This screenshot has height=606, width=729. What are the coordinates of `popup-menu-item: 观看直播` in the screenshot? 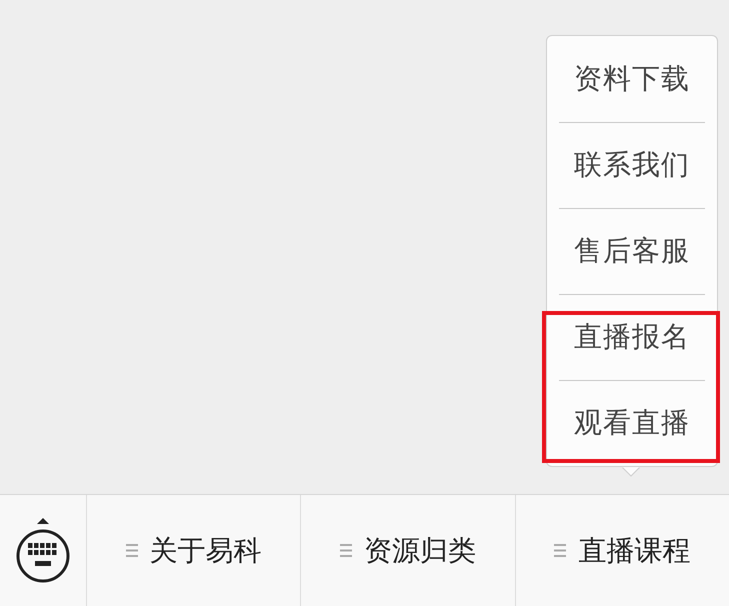 It's located at (632, 423).